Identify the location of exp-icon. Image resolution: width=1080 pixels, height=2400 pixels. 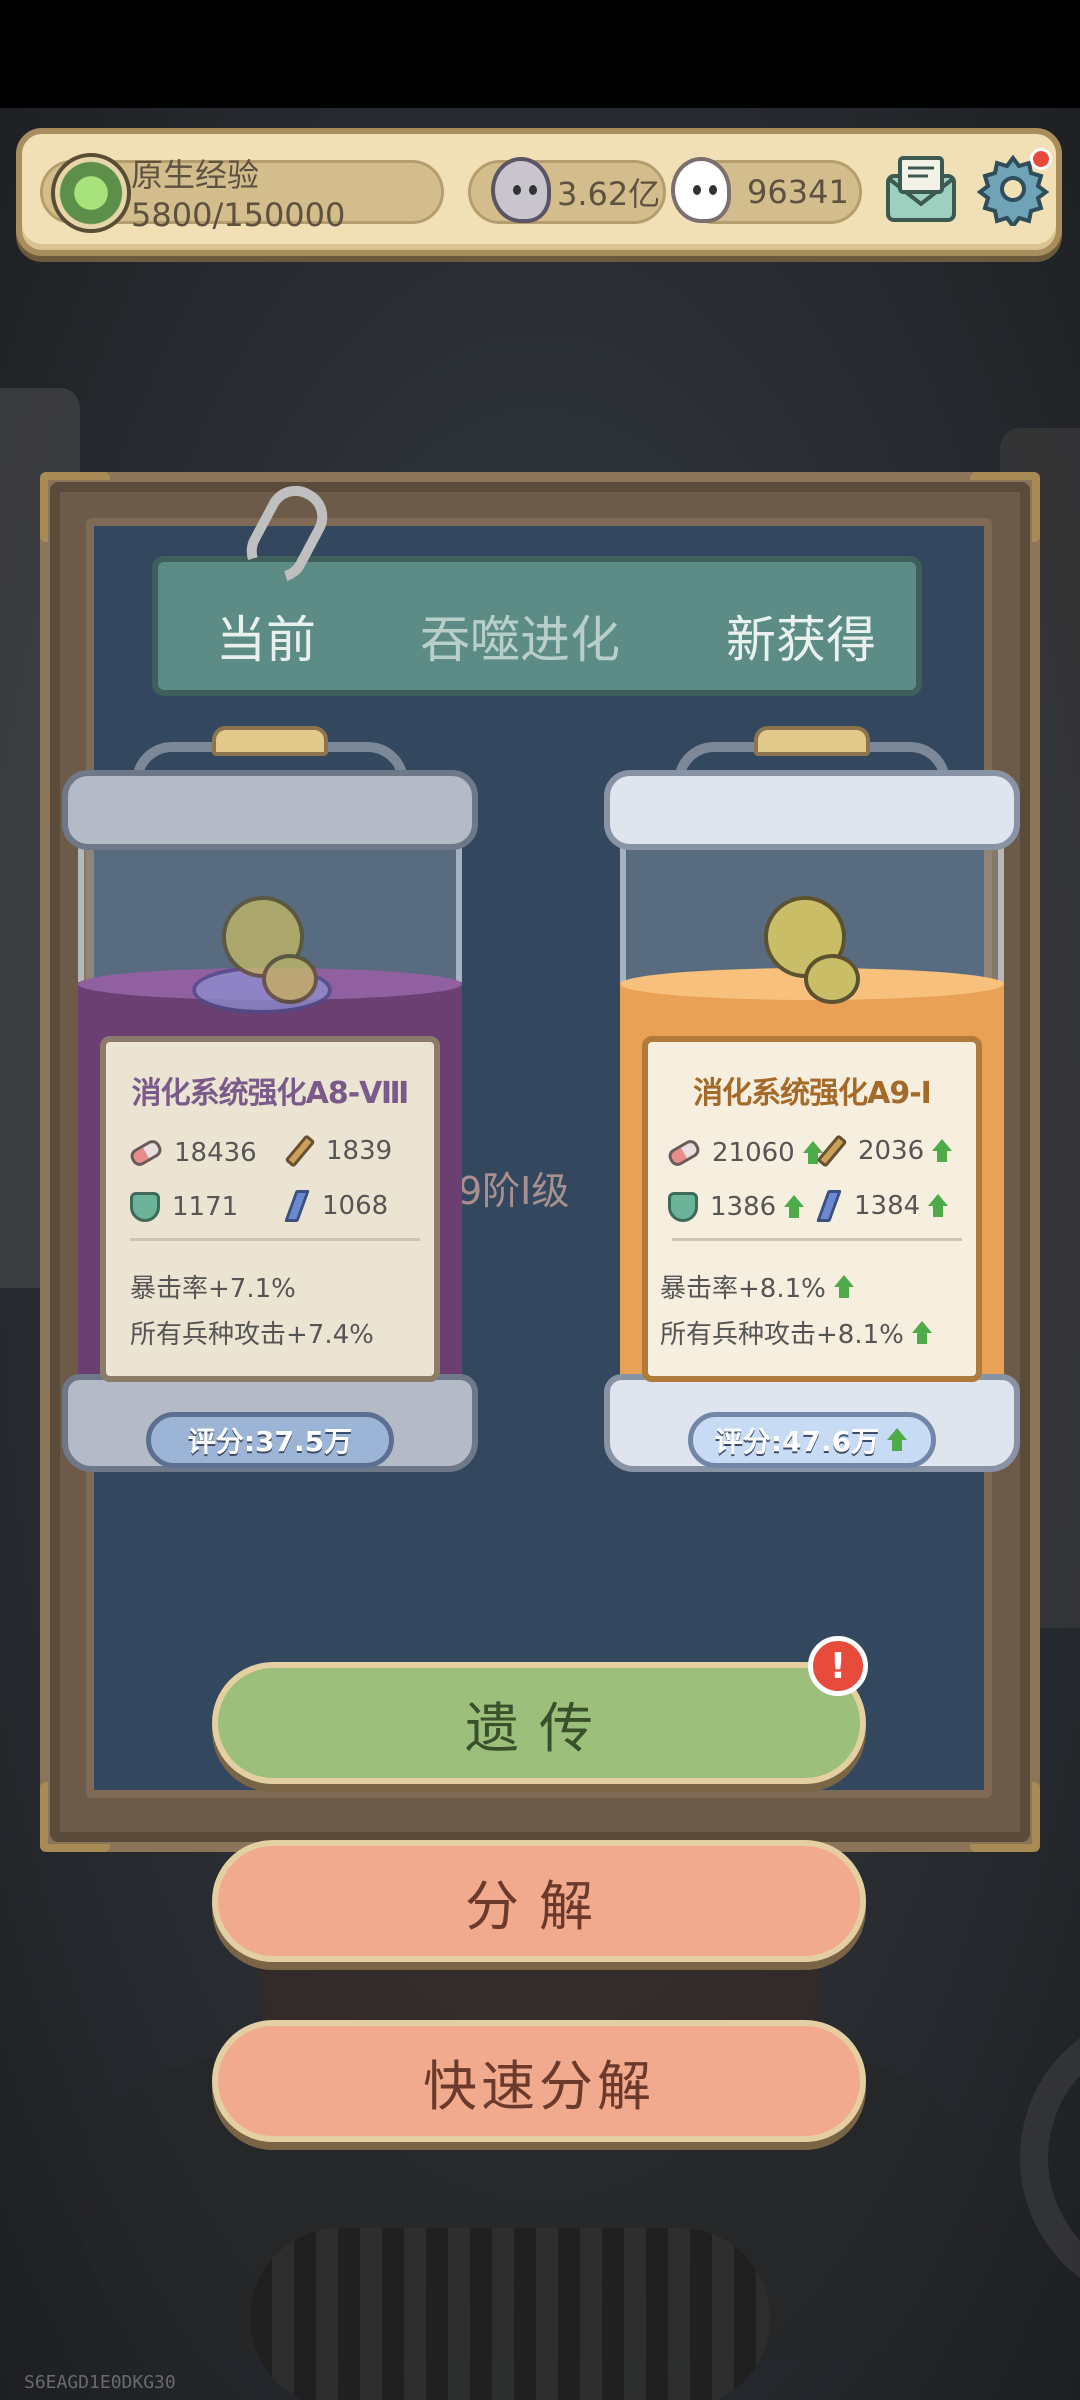
(91, 193).